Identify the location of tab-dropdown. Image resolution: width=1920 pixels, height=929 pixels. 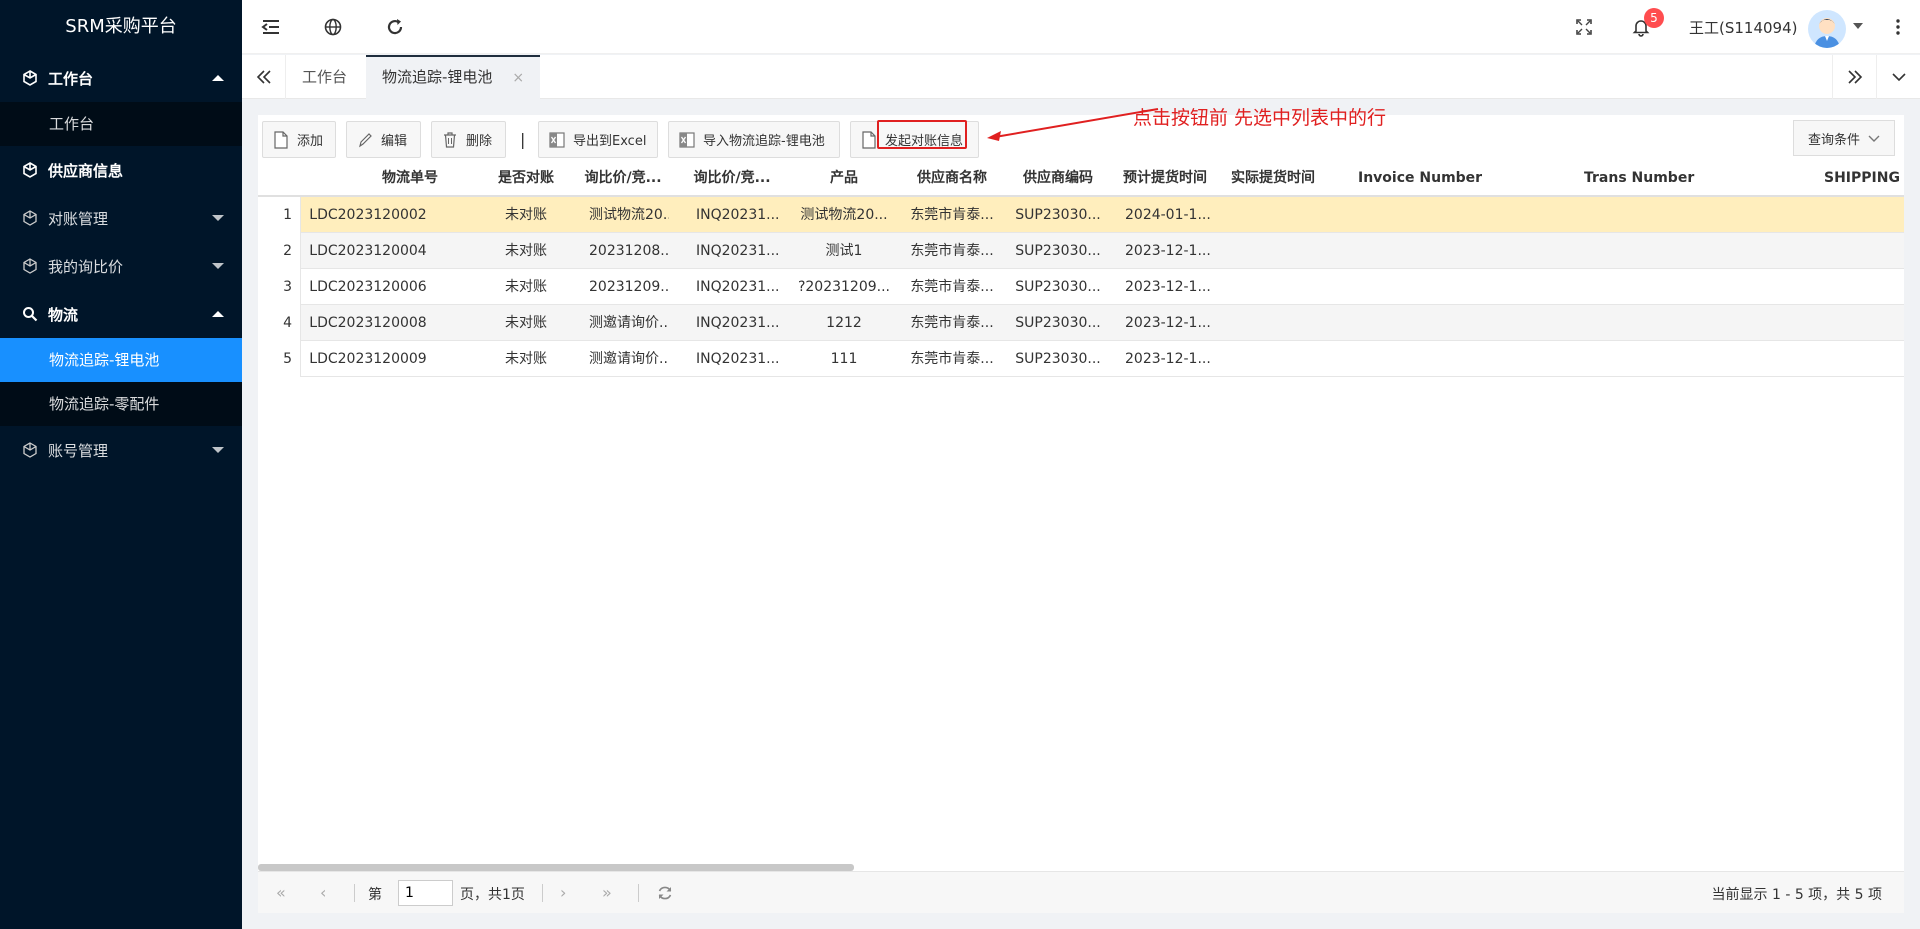
(1898, 77).